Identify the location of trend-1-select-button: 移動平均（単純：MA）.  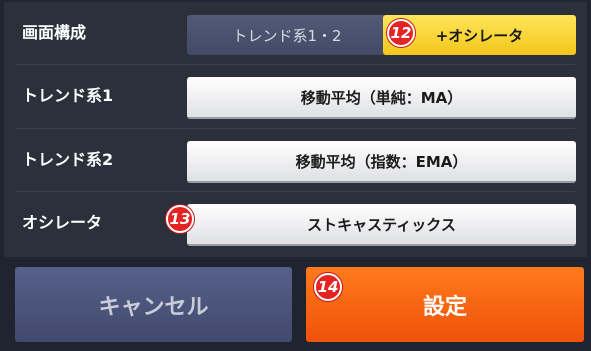
(381, 98).